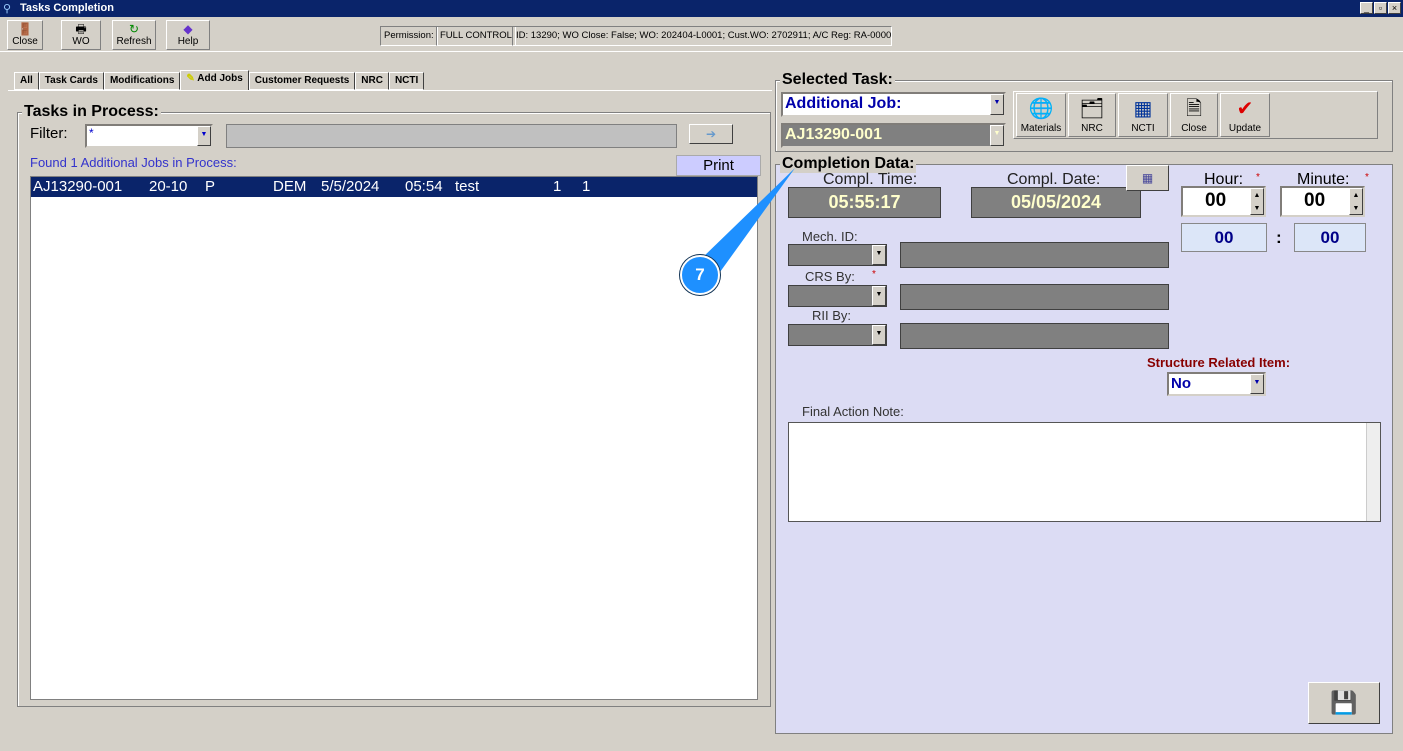  I want to click on selected-task-title: Selected Task:, so click(837, 80).